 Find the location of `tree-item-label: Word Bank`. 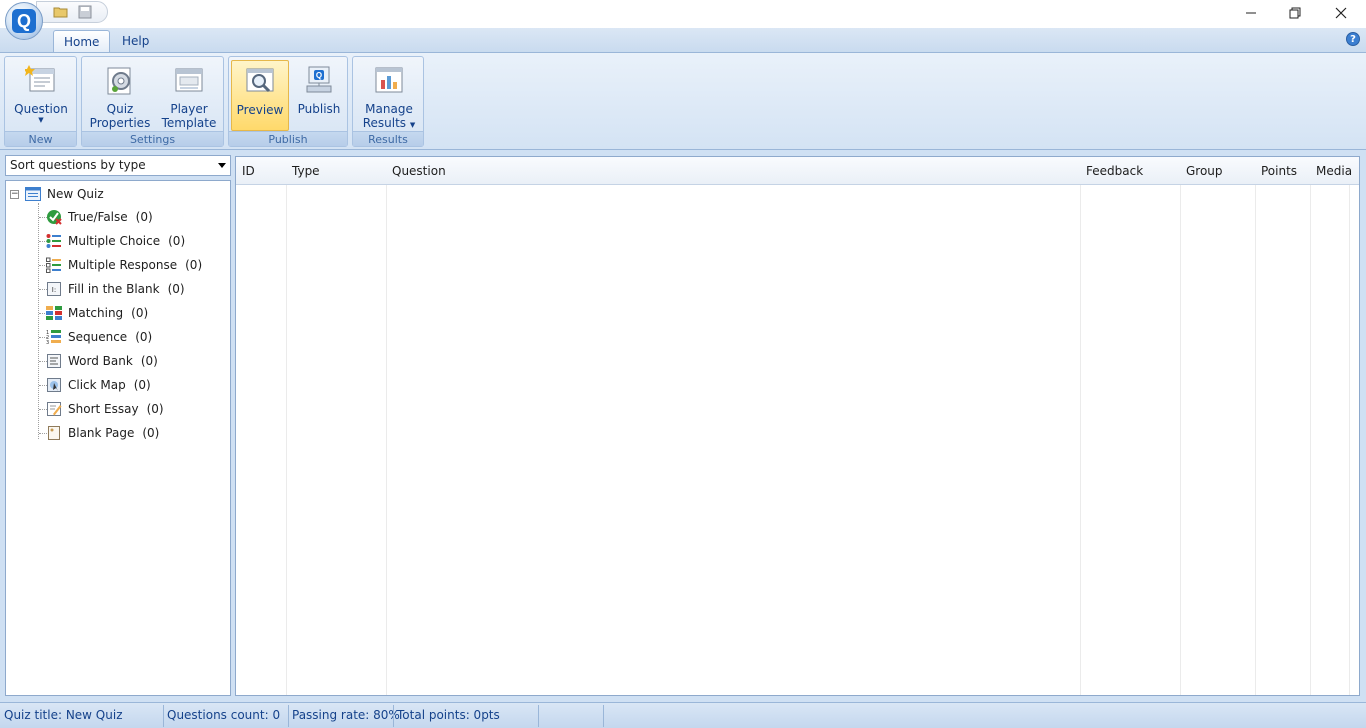

tree-item-label: Word Bank is located at coordinates (100, 361).